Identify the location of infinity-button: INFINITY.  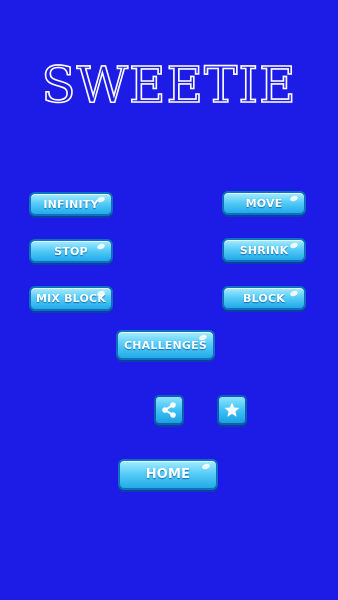
(71, 204).